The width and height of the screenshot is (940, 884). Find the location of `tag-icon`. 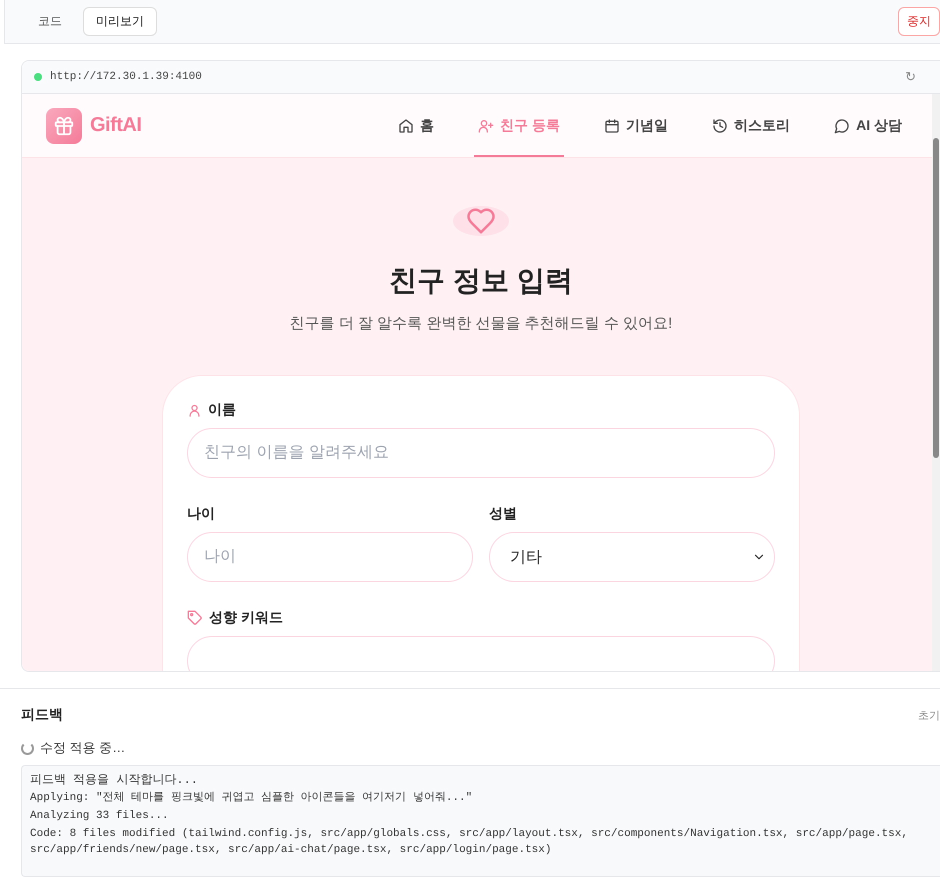

tag-icon is located at coordinates (195, 618).